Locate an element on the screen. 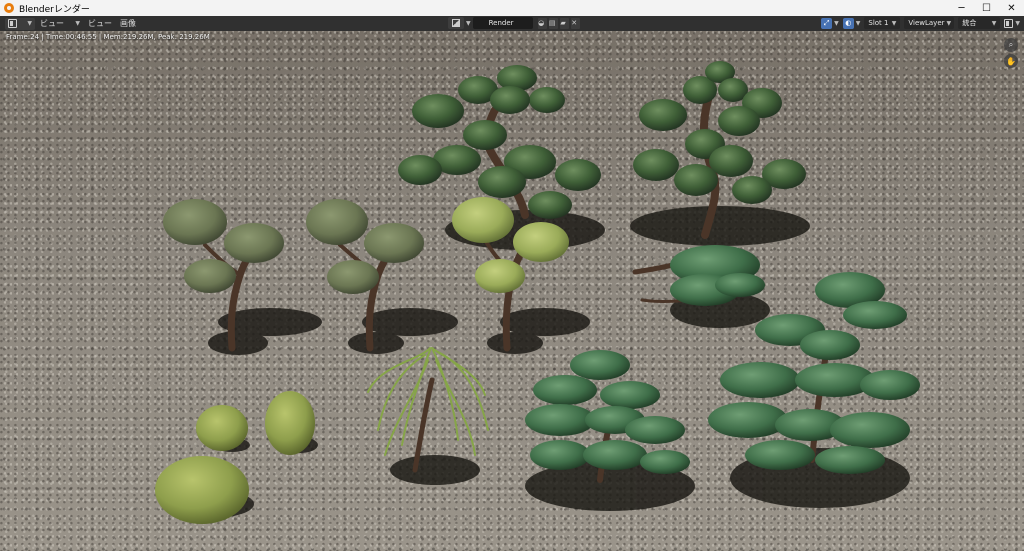 This screenshot has height=551, width=1024. window-title-bar: Blenderレンダー ─ ☐ ✕ is located at coordinates (512, 8).